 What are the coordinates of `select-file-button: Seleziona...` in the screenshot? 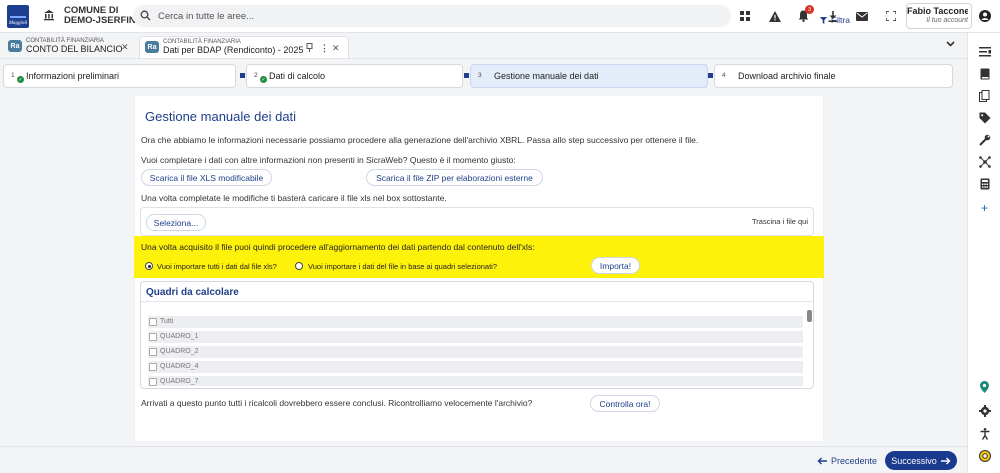 It's located at (176, 222).